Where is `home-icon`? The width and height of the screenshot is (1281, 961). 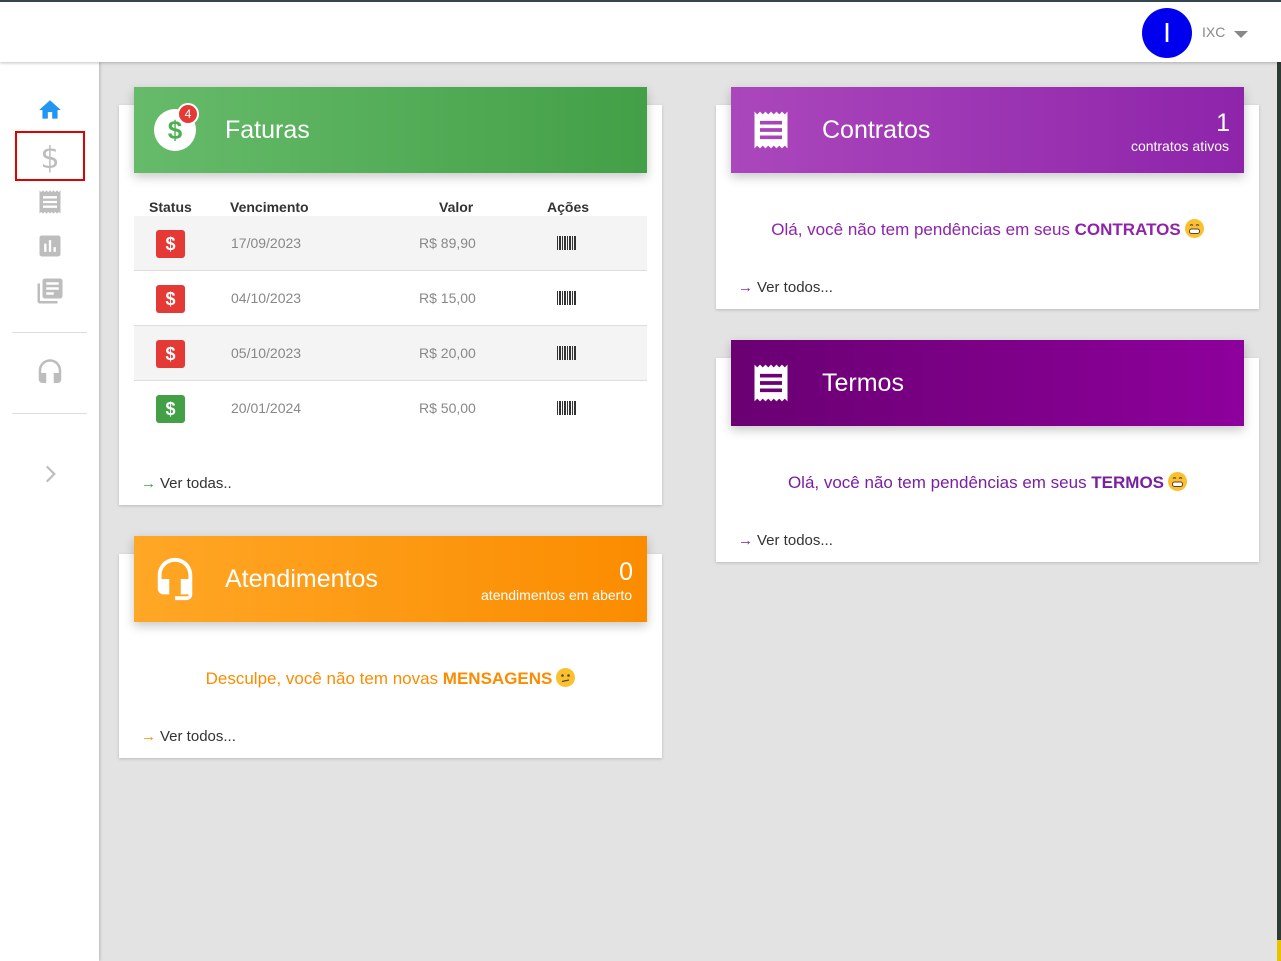
home-icon is located at coordinates (50, 109).